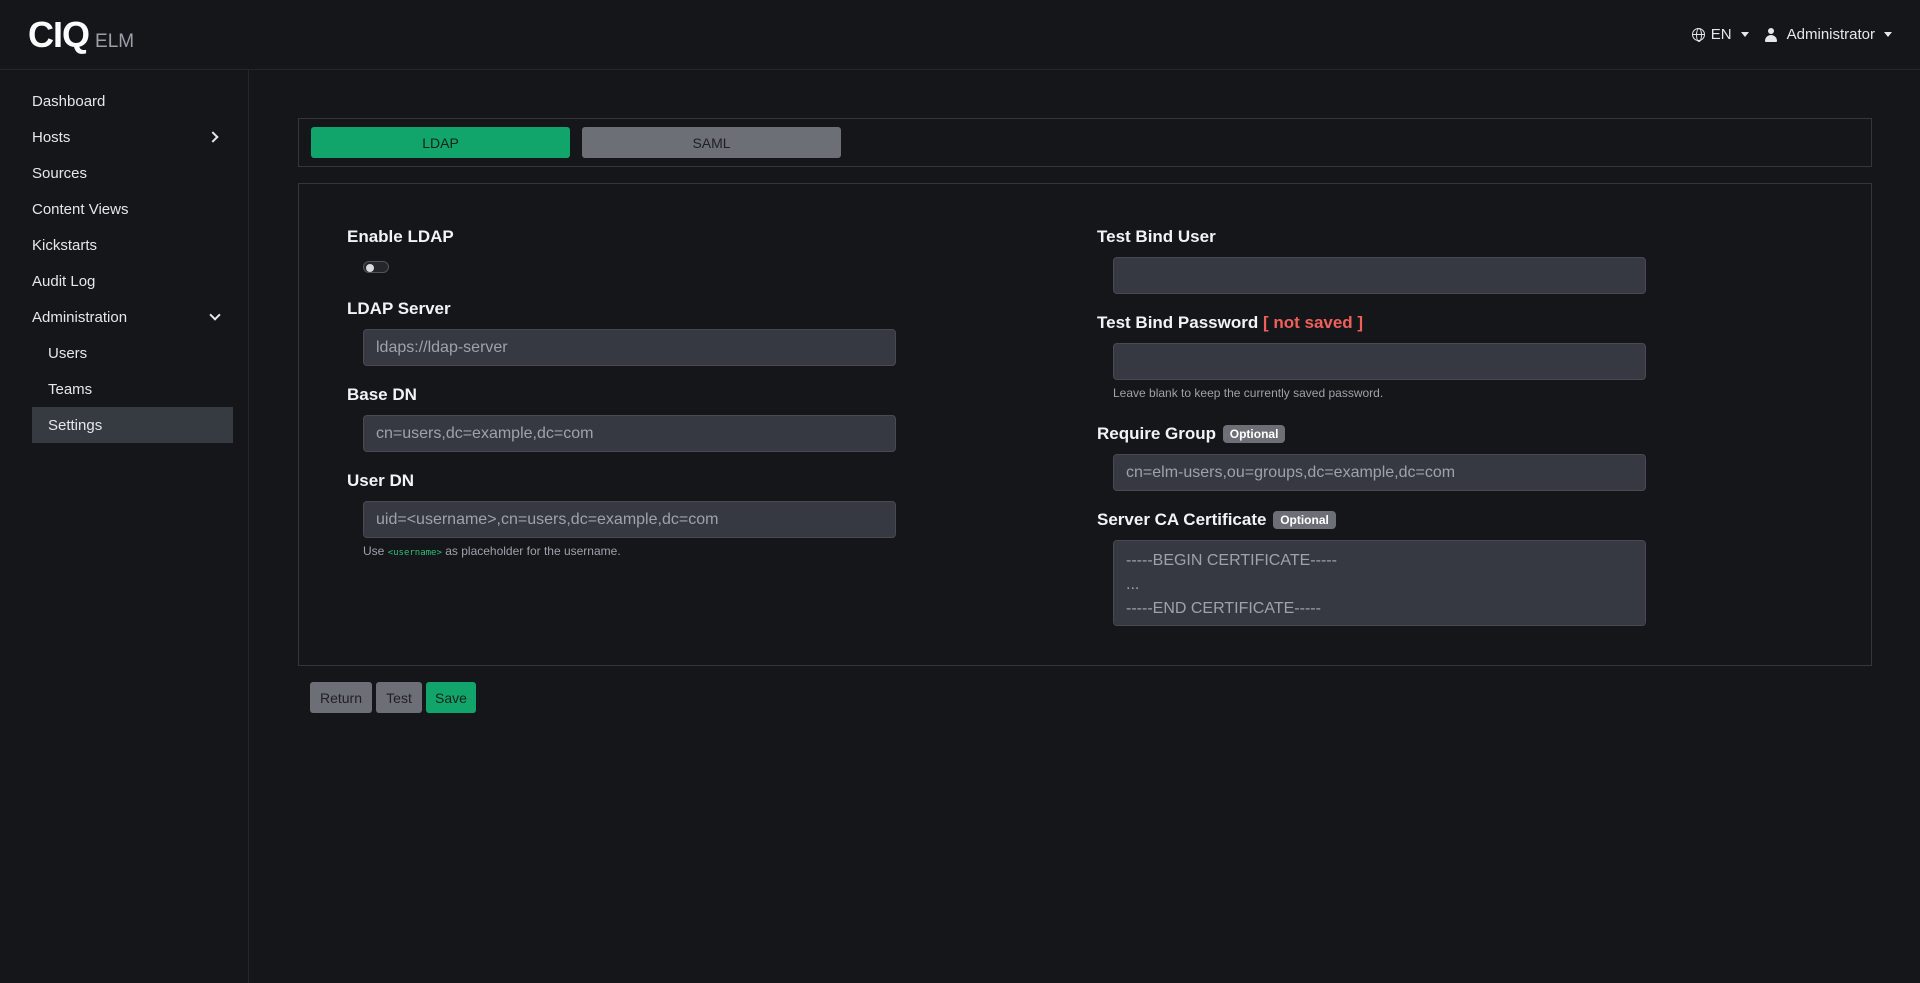 The image size is (1920, 983). What do you see at coordinates (75, 425) in the screenshot?
I see `sidebar-item-label: Settings` at bounding box center [75, 425].